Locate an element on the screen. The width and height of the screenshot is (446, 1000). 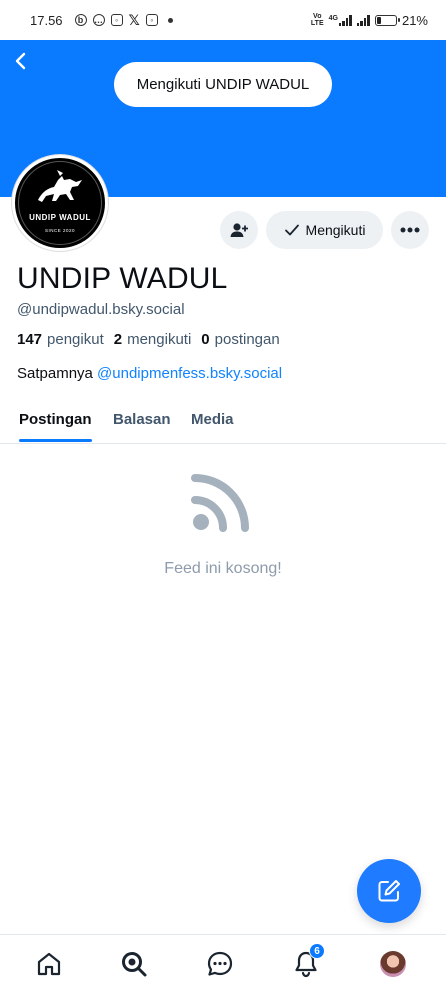
avatar-logo-subtitle: SINCE 2020 is located at coordinates (59, 230).